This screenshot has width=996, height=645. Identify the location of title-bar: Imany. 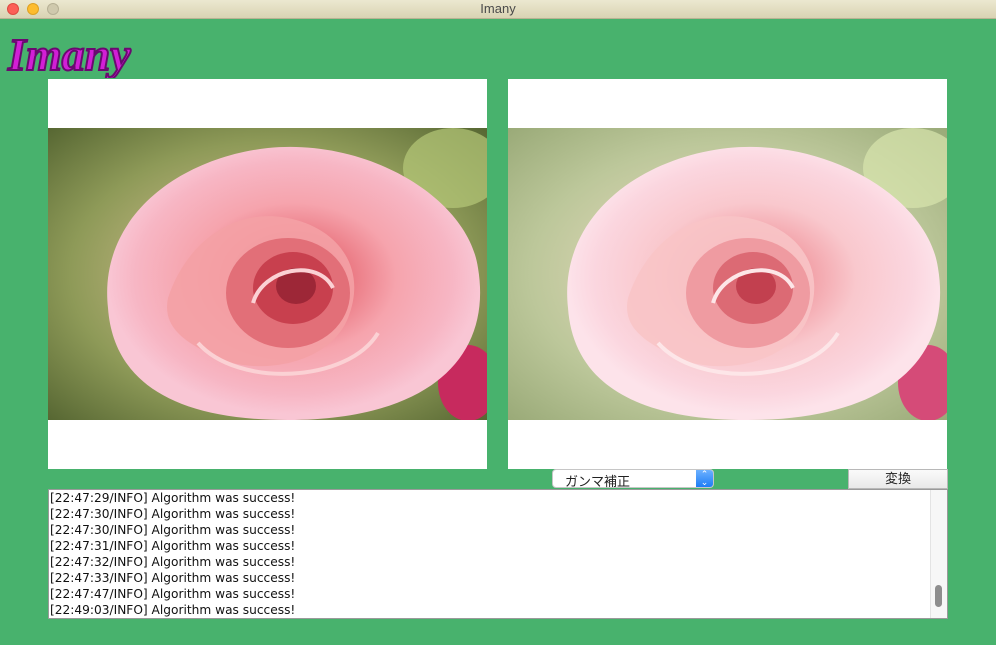
(498, 9).